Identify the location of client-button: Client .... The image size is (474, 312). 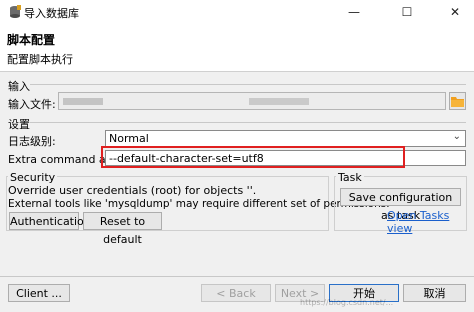
(39, 293).